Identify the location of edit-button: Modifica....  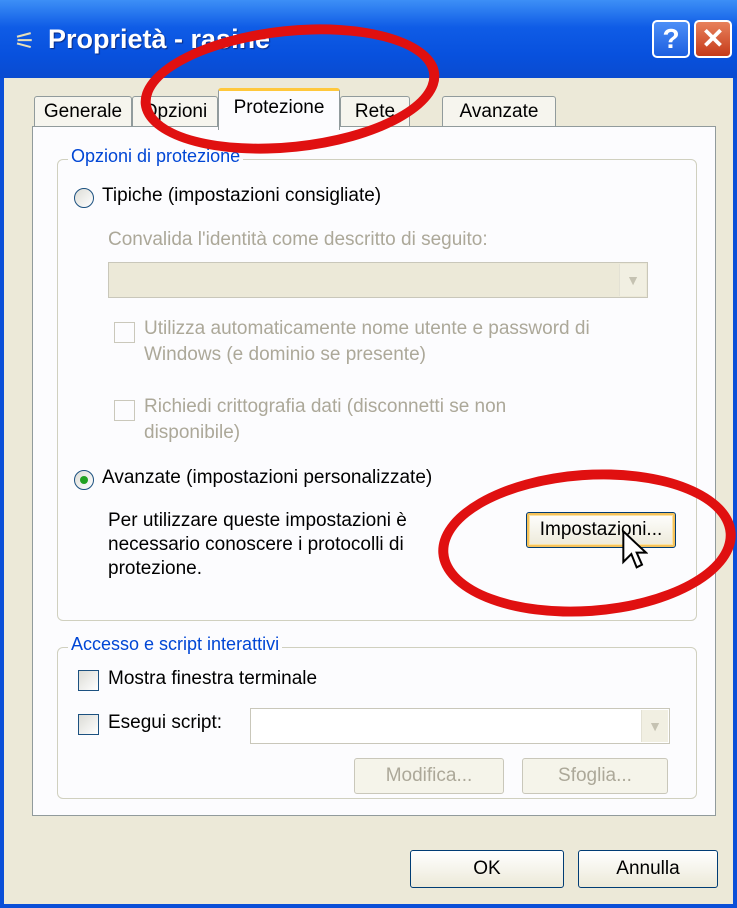
(429, 776).